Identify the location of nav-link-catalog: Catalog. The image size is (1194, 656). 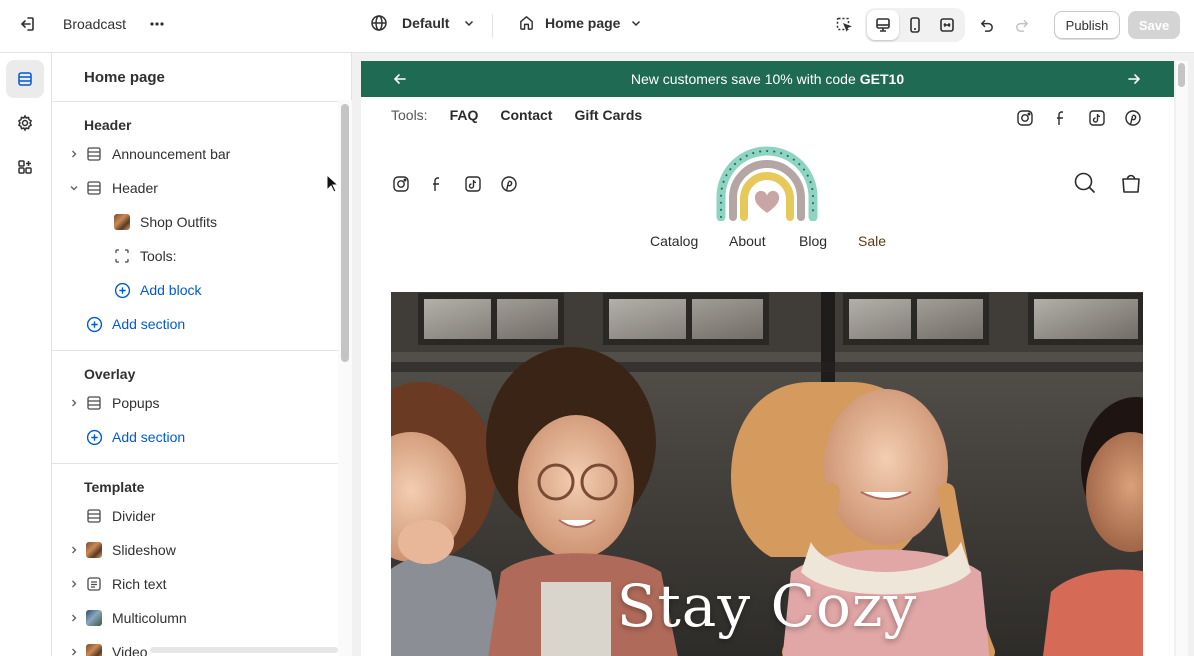
(674, 241).